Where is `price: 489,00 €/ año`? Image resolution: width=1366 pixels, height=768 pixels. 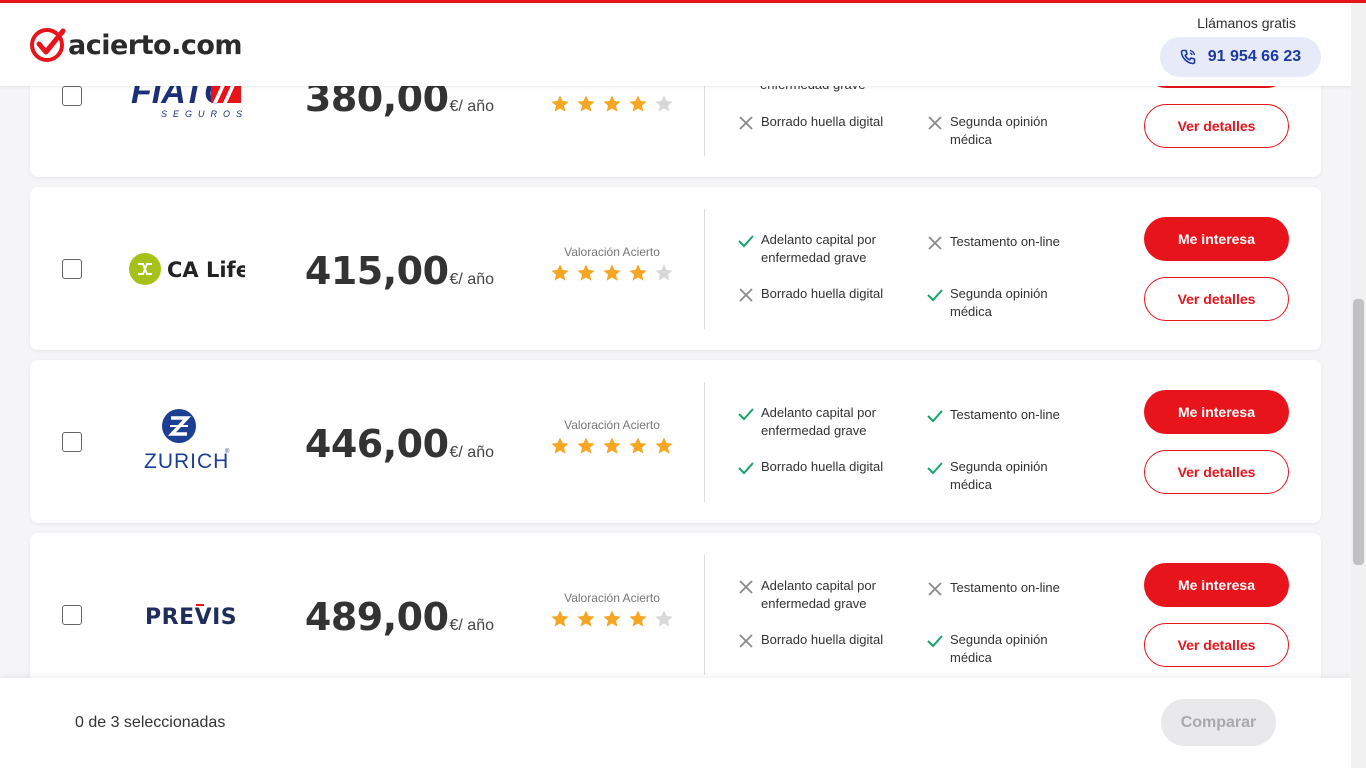
price: 489,00 €/ año is located at coordinates (399, 617).